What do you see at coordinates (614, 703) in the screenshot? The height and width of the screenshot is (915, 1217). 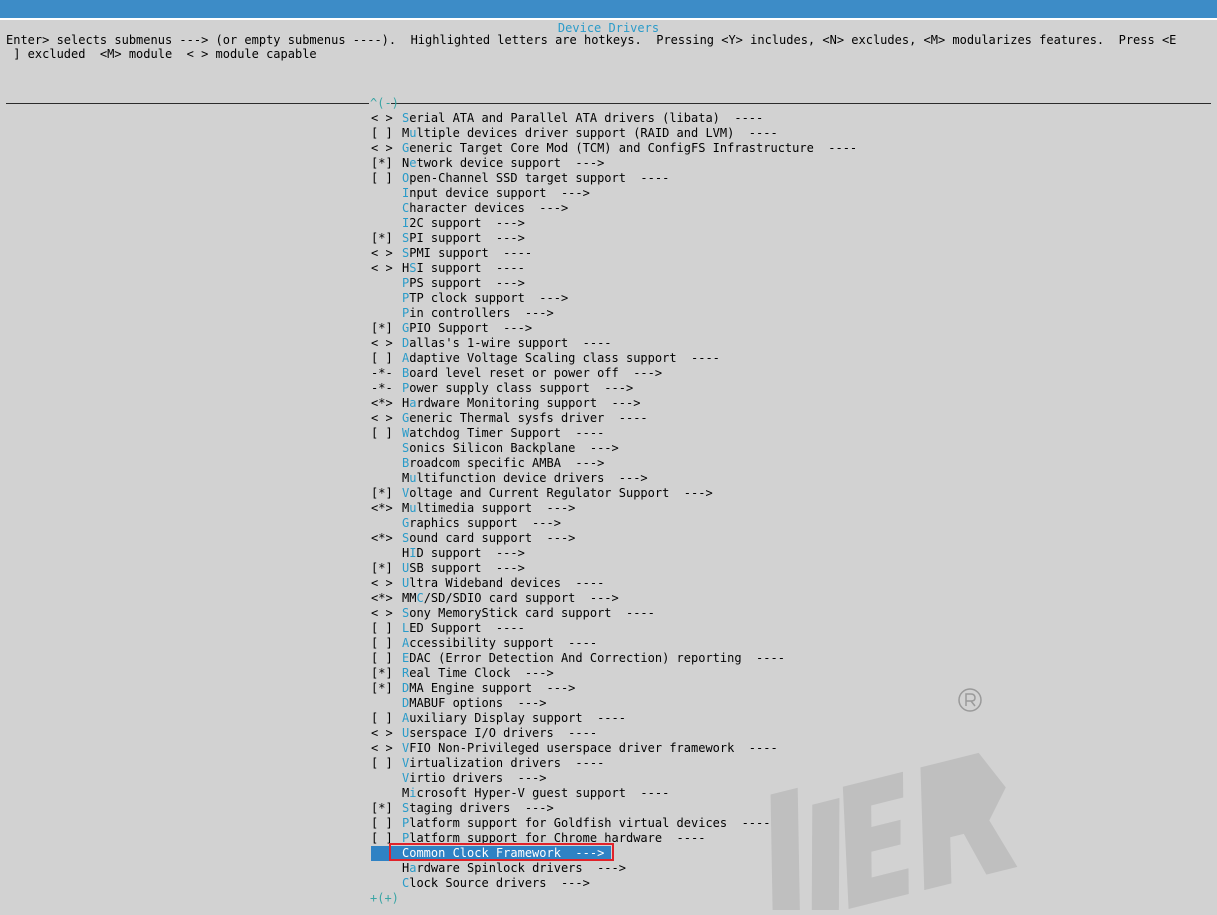 I see `menu-item: DMABUF options --->` at bounding box center [614, 703].